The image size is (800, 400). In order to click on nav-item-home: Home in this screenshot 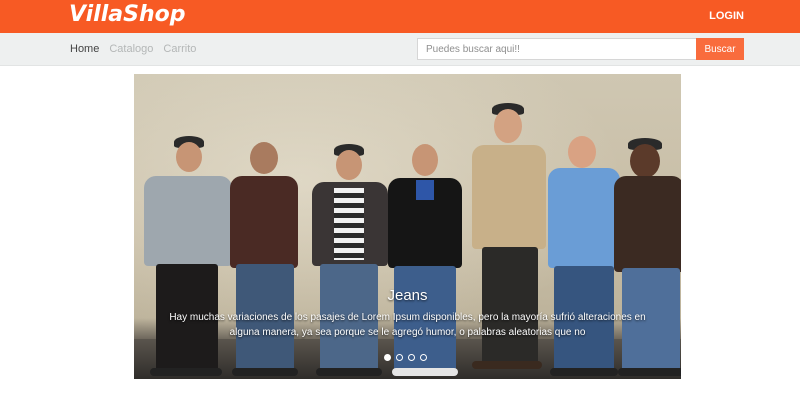, I will do `click(84, 49)`.